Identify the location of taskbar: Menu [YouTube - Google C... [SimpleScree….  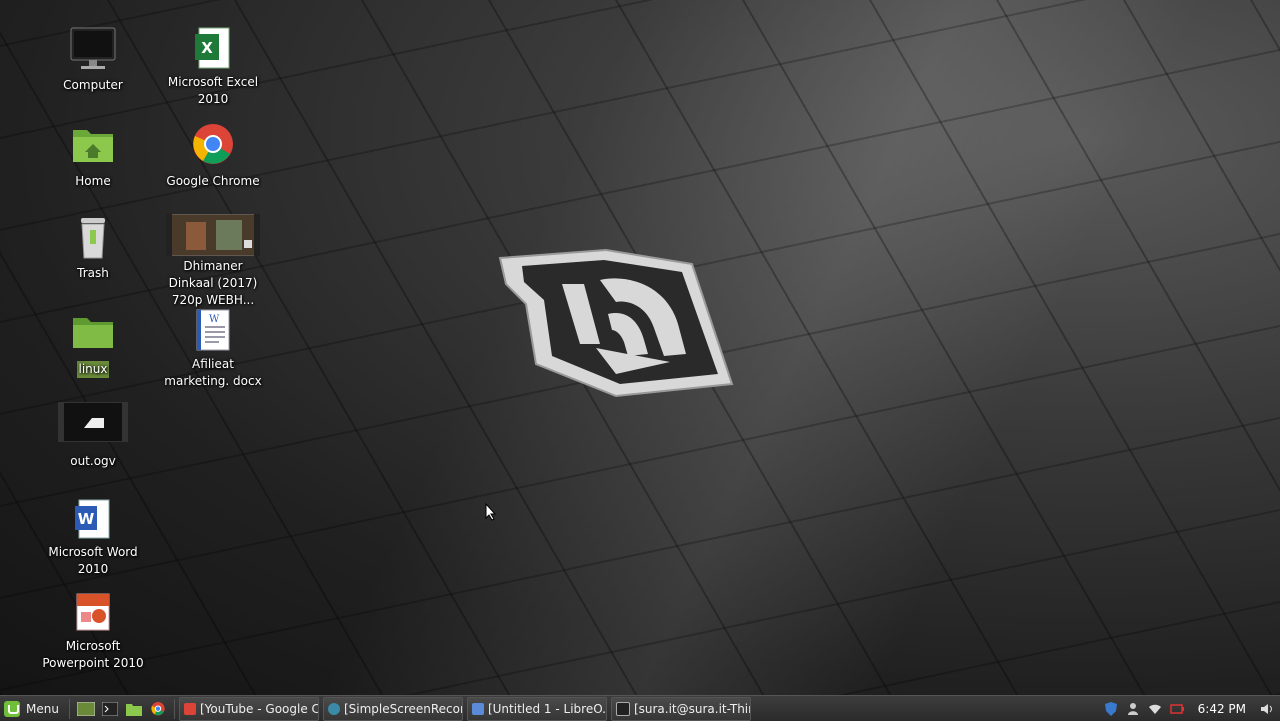
(640, 708).